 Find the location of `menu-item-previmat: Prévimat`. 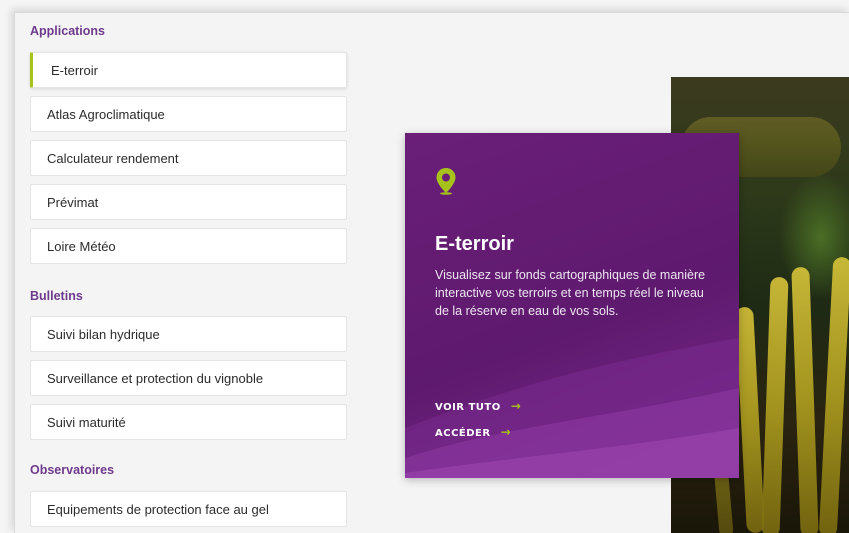

menu-item-previmat: Prévimat is located at coordinates (188, 202).